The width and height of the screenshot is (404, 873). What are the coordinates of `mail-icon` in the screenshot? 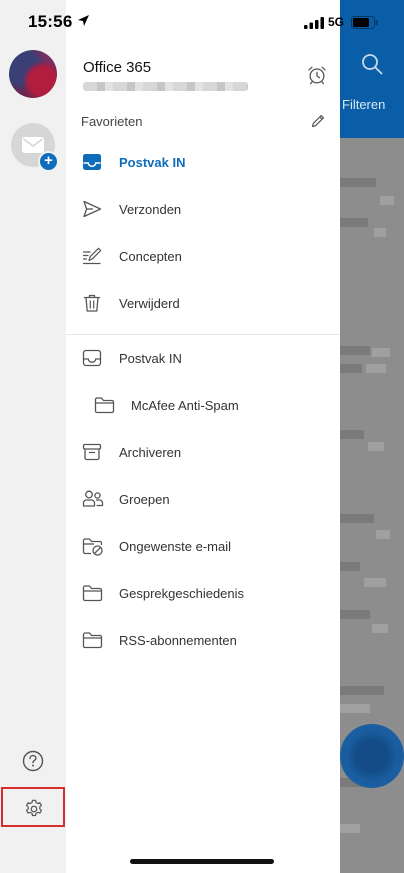 It's located at (33, 145).